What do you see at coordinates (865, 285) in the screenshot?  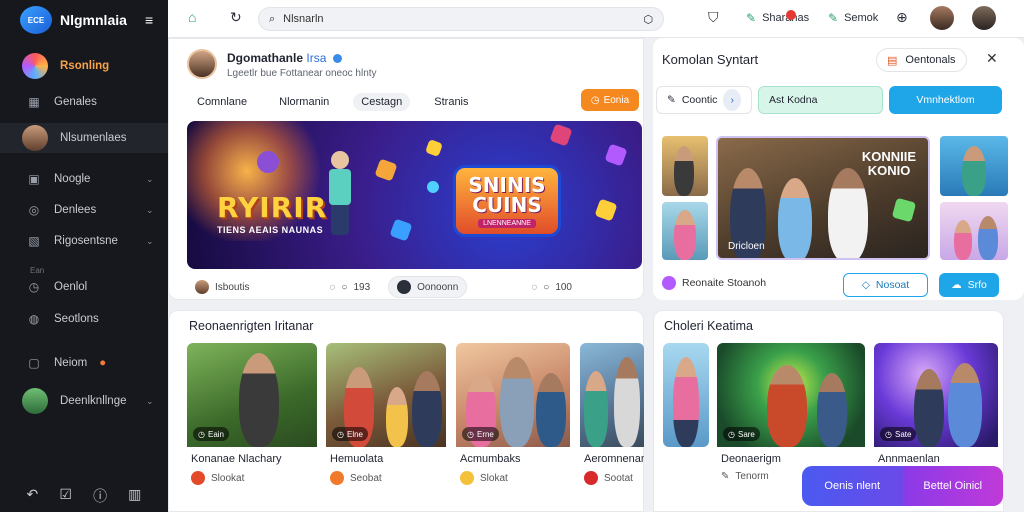 I see `send-icon: ◇` at bounding box center [865, 285].